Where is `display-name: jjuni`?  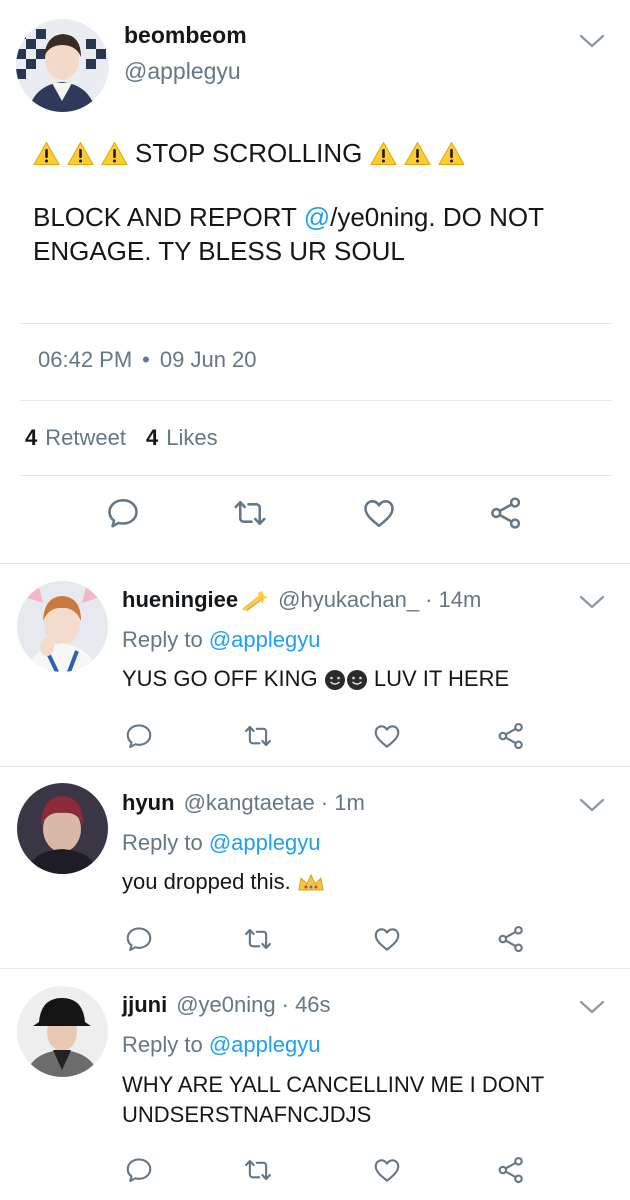 display-name: jjuni is located at coordinates (144, 1005).